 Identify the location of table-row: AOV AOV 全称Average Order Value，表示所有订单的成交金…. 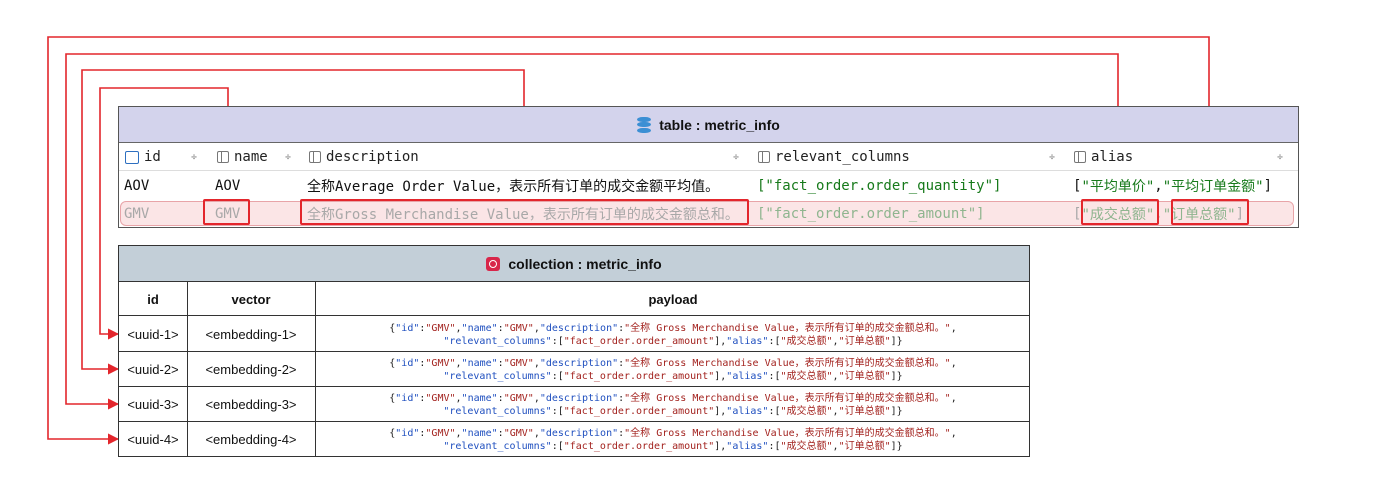
(708, 186).